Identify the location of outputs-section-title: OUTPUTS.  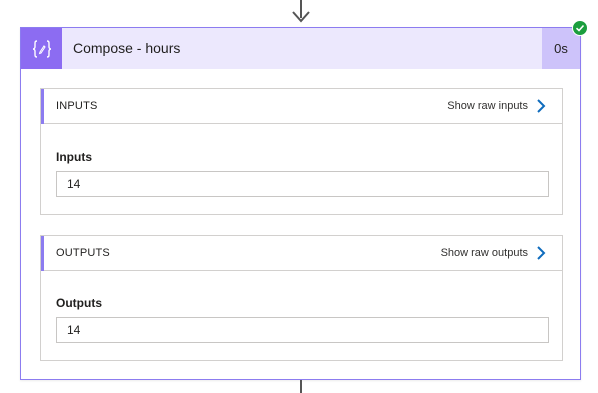
(83, 253).